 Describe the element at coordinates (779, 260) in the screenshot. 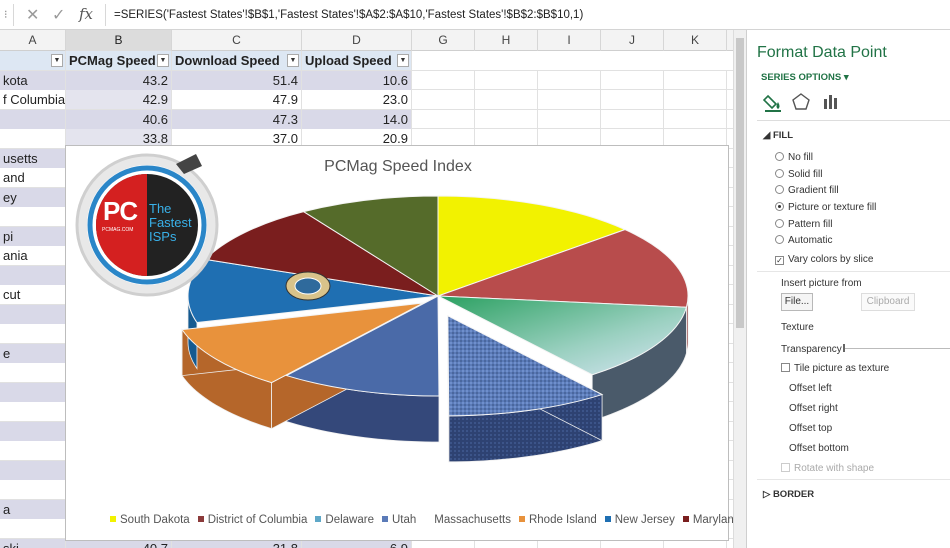

I see `checkmark-icon: ✓` at that location.